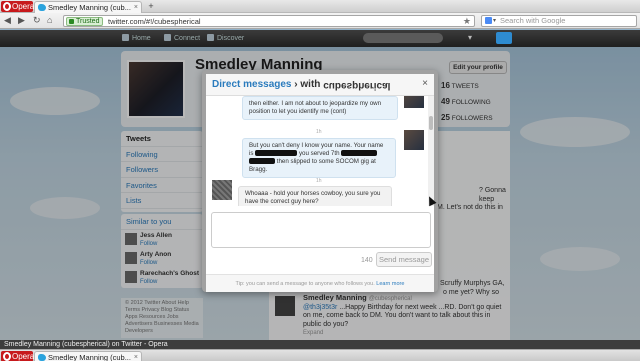 The image size is (640, 361). I want to click on user-menu-icon: ▾, so click(470, 37).